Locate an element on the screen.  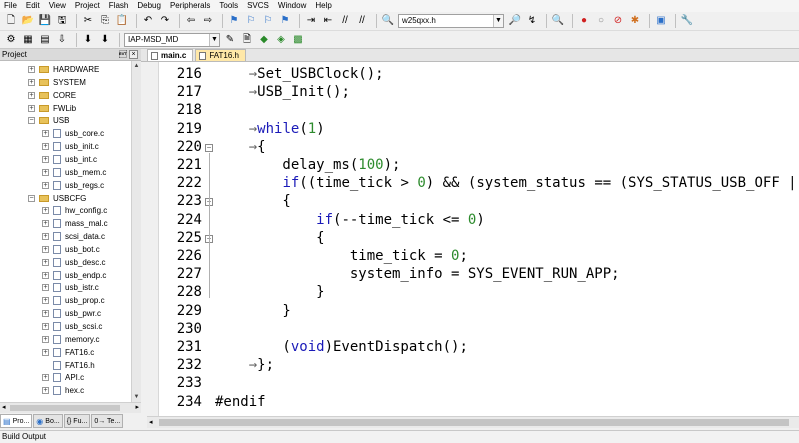
tree-file: + usb_mem.c is located at coordinates (74, 172).